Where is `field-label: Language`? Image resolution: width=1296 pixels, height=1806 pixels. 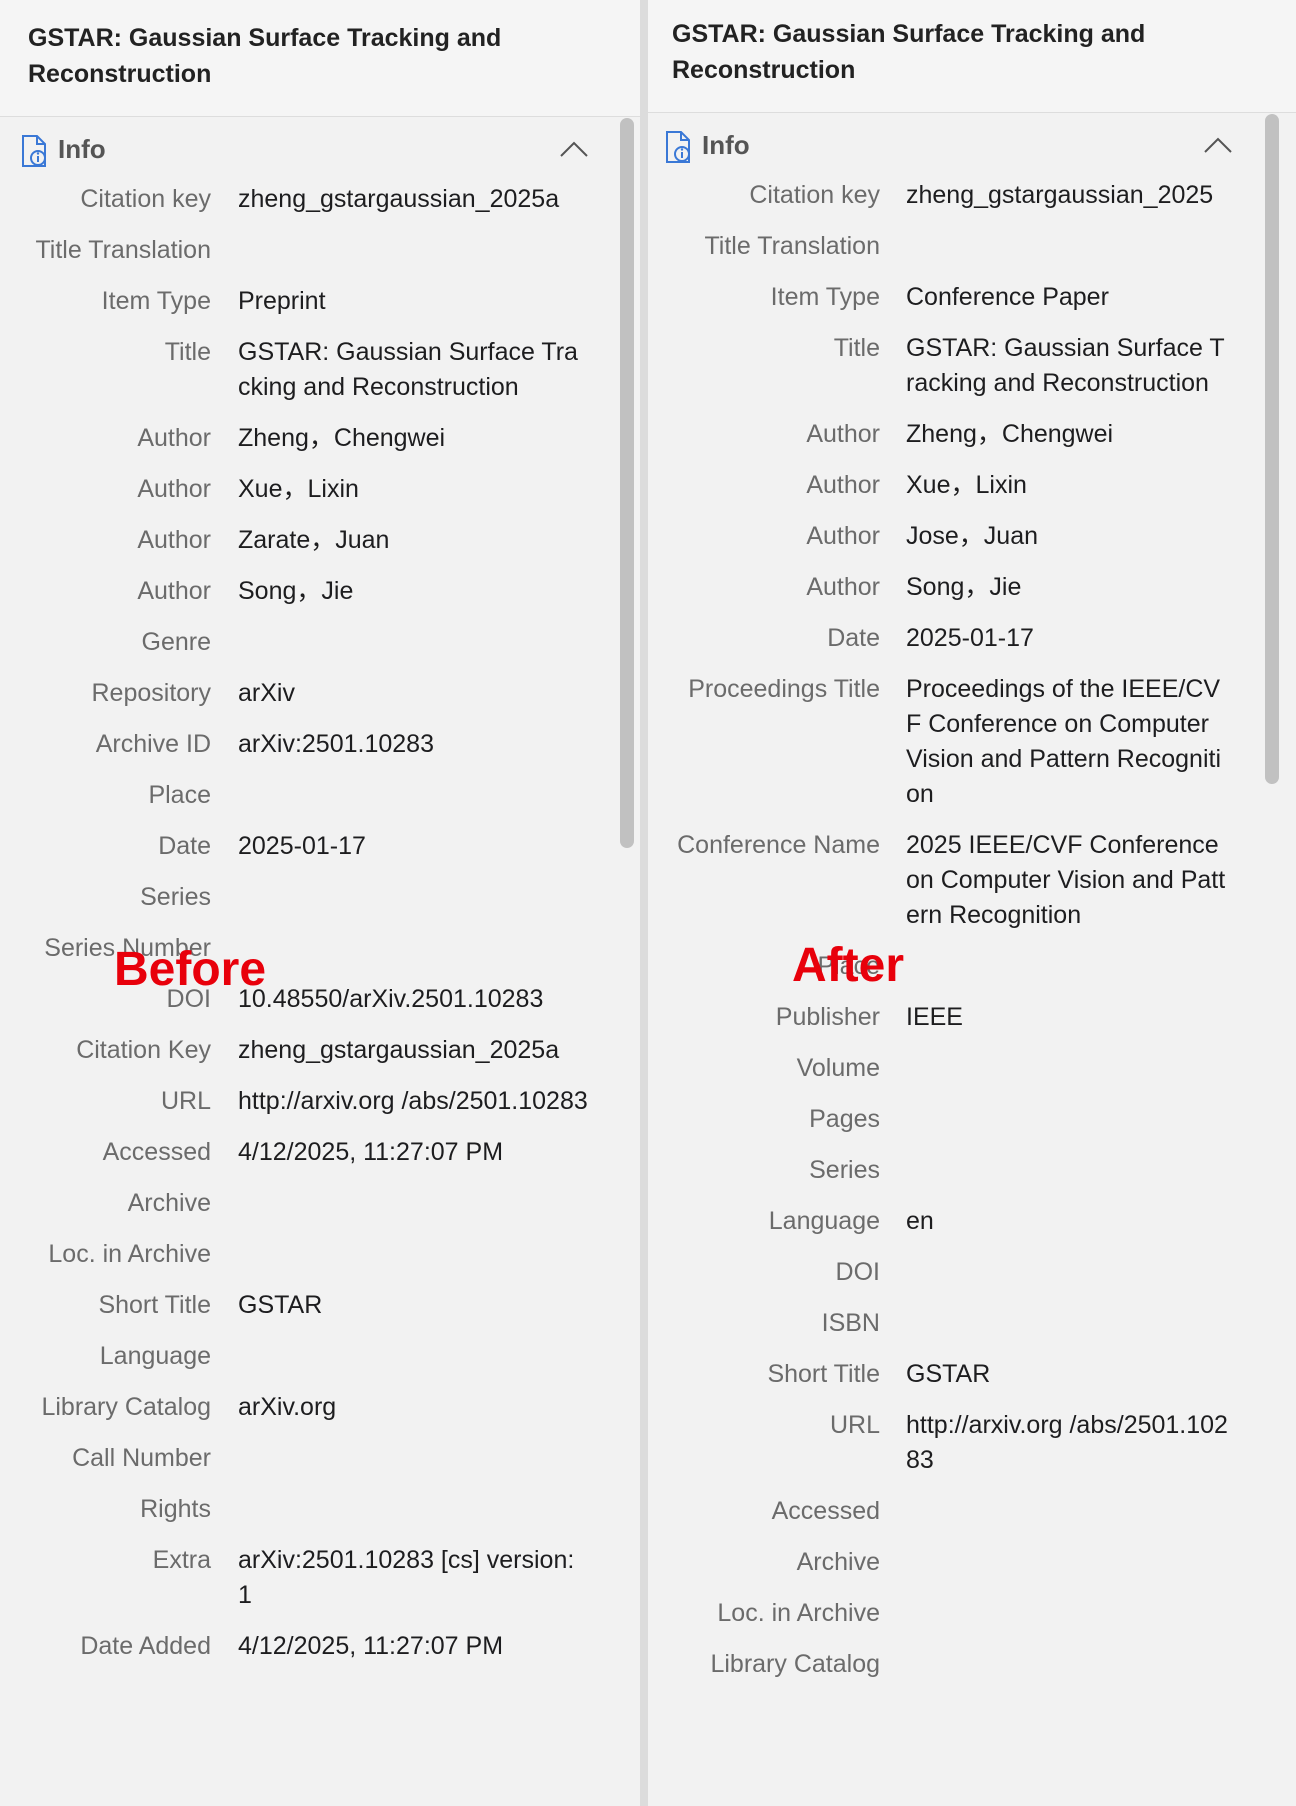 field-label: Language is located at coordinates (824, 1221).